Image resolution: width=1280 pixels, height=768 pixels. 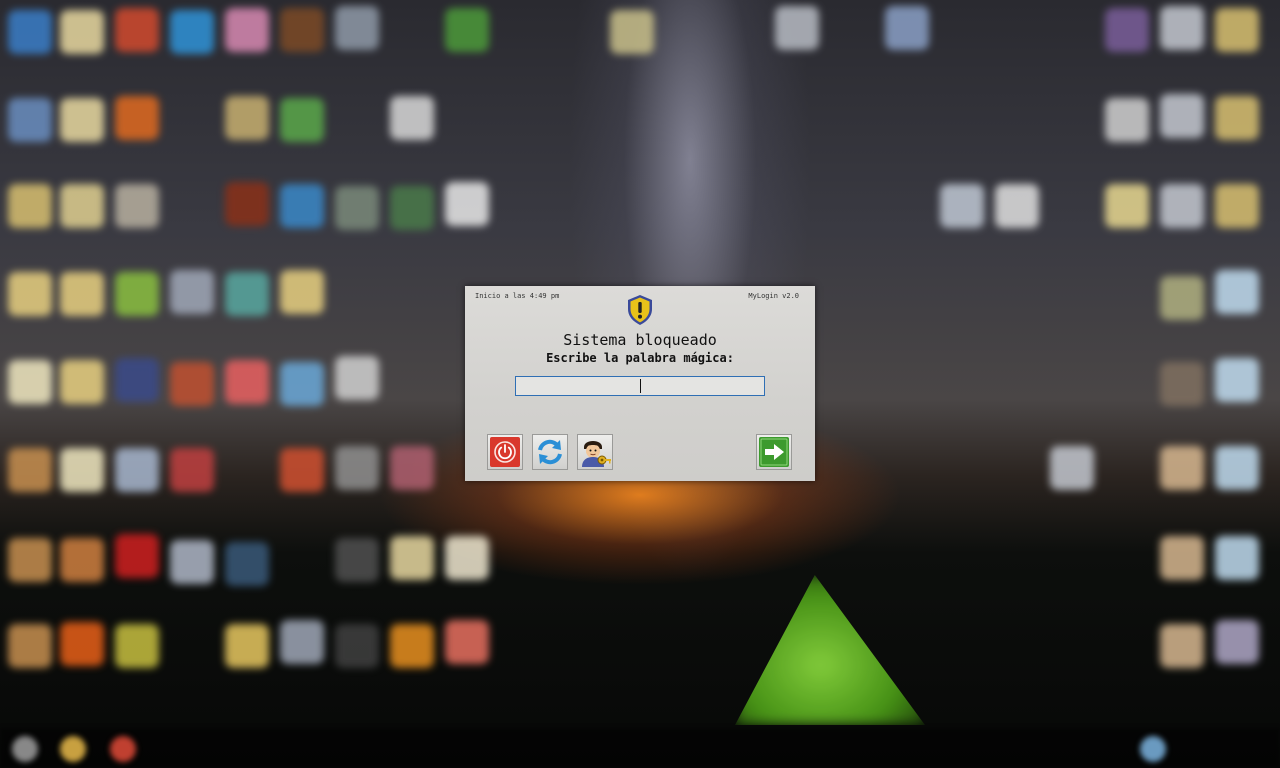 What do you see at coordinates (640, 310) in the screenshot?
I see `shield-warning-icon` at bounding box center [640, 310].